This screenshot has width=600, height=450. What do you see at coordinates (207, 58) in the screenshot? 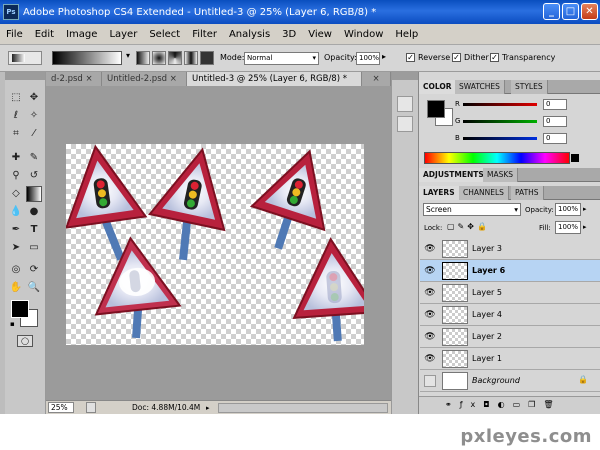
I see `diamond-gradient-button` at bounding box center [207, 58].